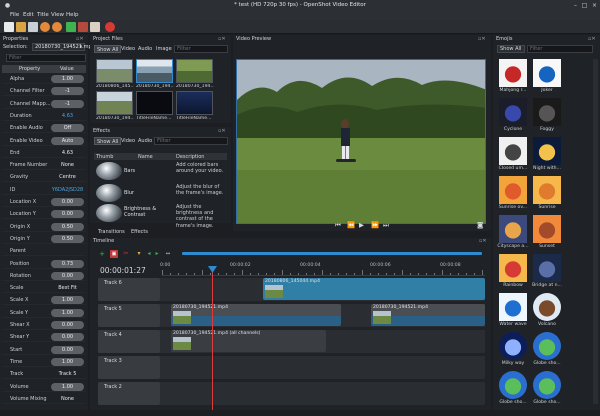 The image size is (600, 416). What do you see at coordinates (44, 276) in the screenshot?
I see `property-row: Rotation 0.00` at bounding box center [44, 276].